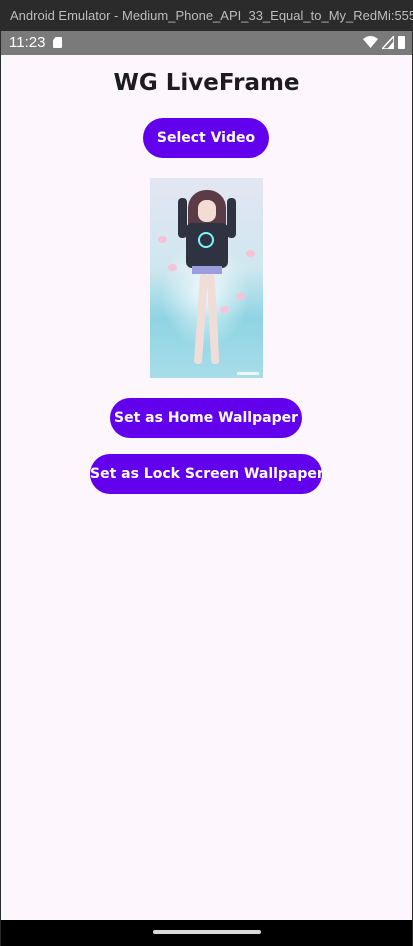  Describe the element at coordinates (206, 138) in the screenshot. I see `select-video-button: Select Video` at that location.